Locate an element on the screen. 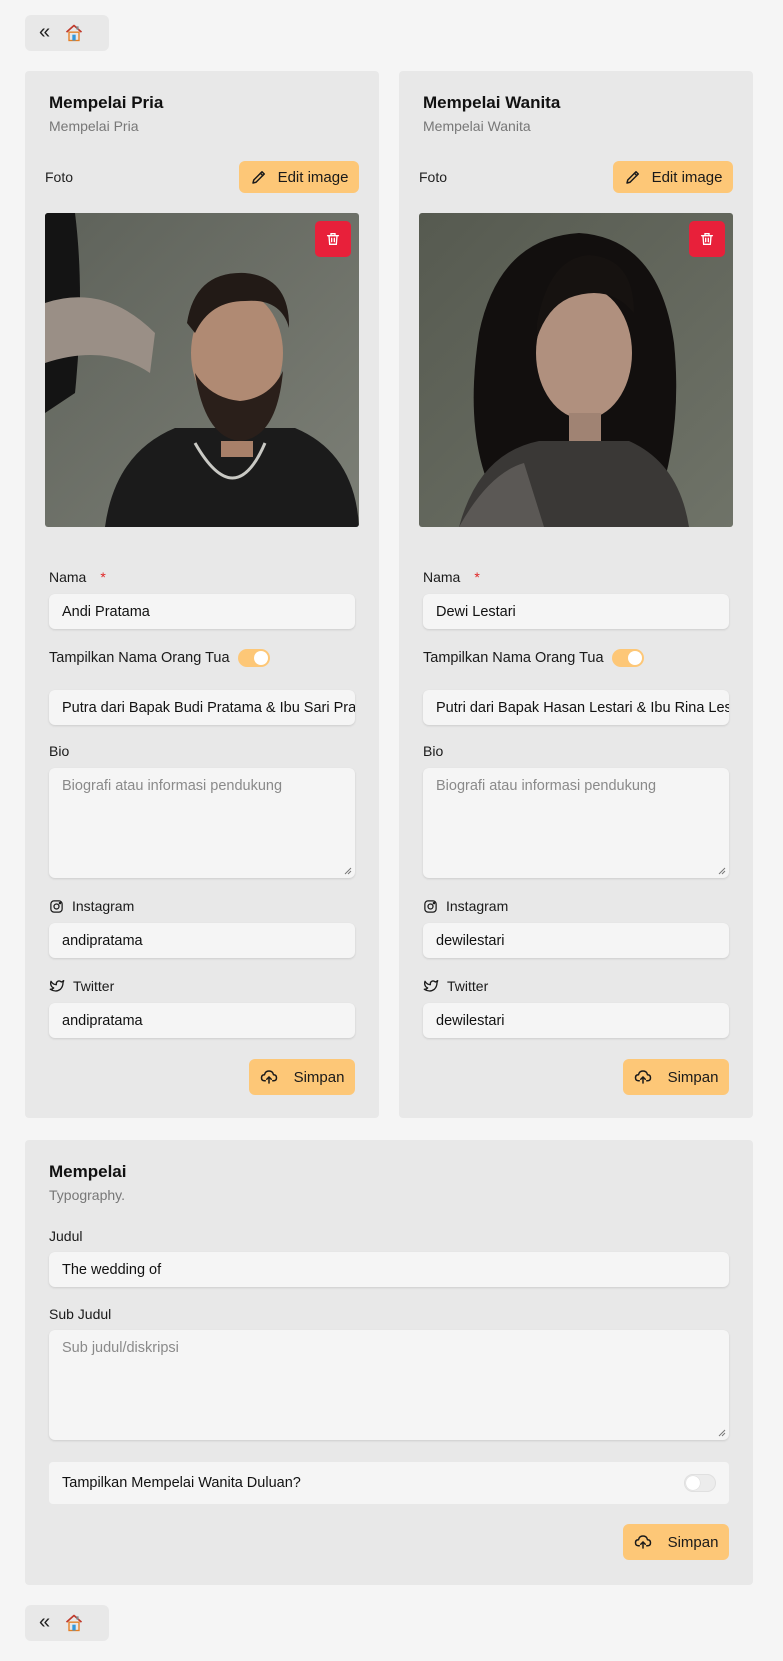  bride-photo is located at coordinates (576, 370).